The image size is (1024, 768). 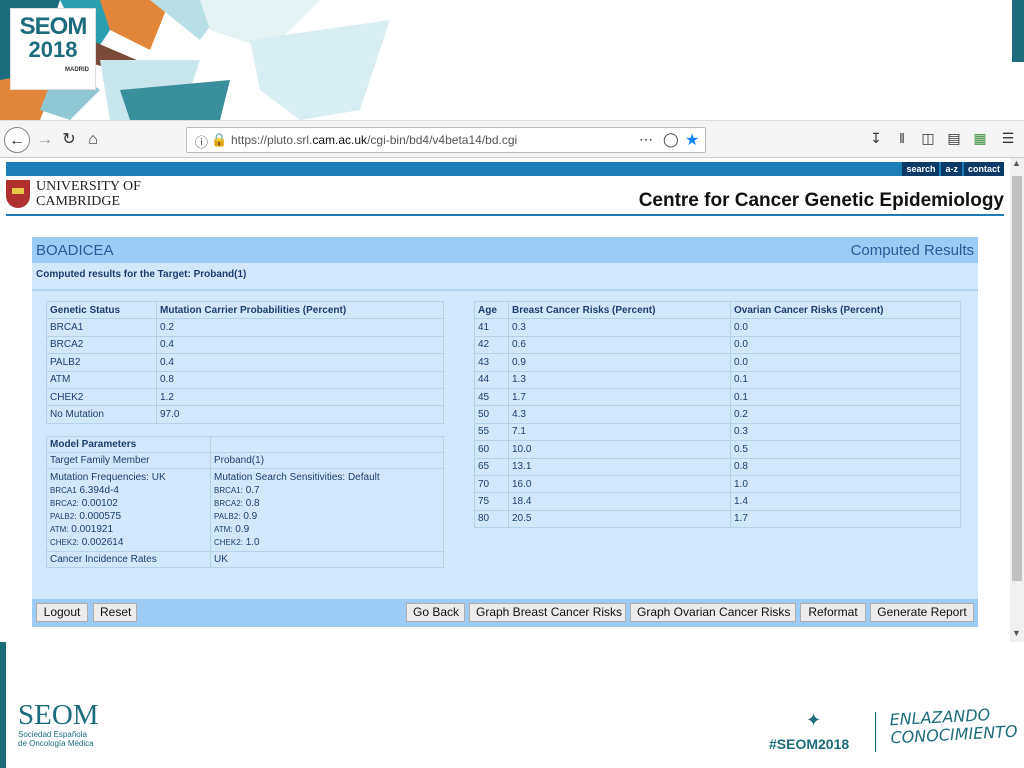 I want to click on table-row: 43 0.9 0.0, so click(x=717, y=362).